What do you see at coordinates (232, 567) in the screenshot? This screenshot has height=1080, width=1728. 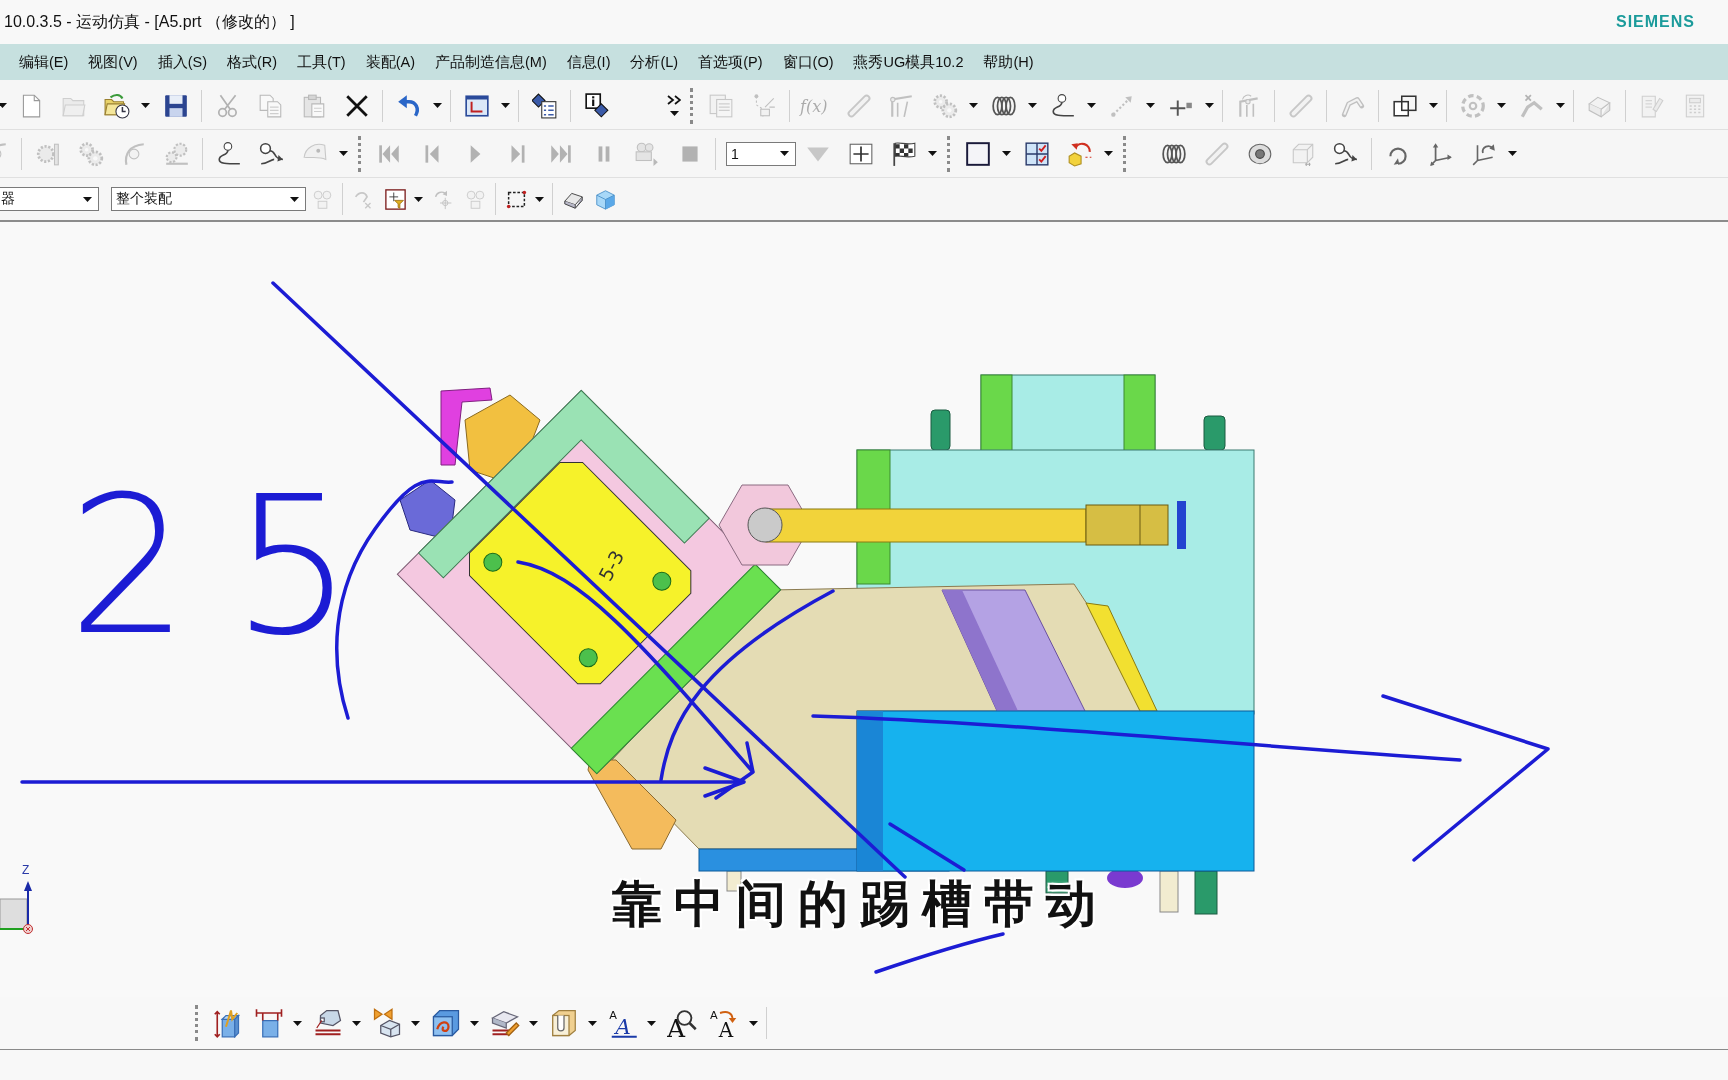 I see `handwritten-number: 25` at bounding box center [232, 567].